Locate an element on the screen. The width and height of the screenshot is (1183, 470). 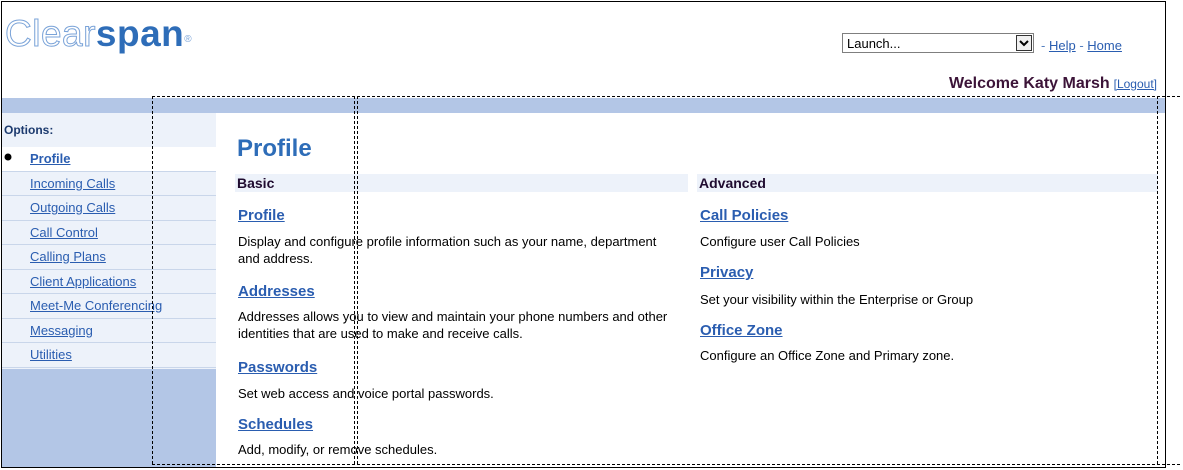
header-band is located at coordinates (583, 105).